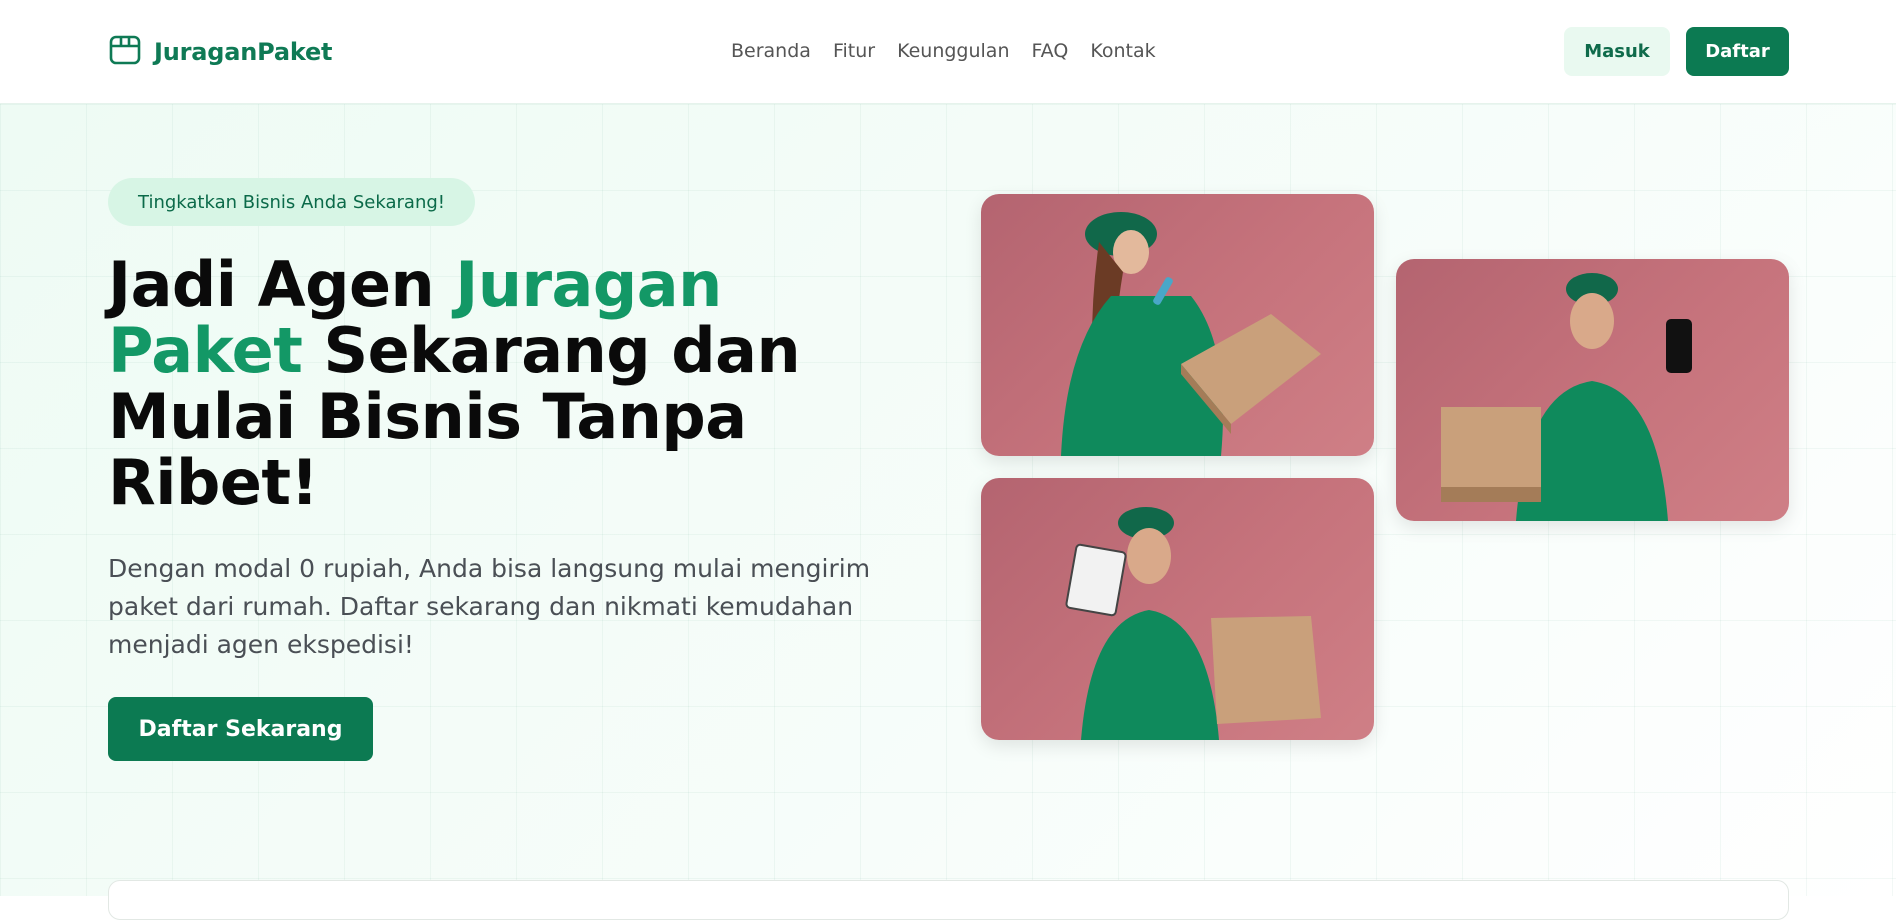 The width and height of the screenshot is (1896, 920). What do you see at coordinates (1050, 51) in the screenshot?
I see `nav-item-faq: FAQ` at bounding box center [1050, 51].